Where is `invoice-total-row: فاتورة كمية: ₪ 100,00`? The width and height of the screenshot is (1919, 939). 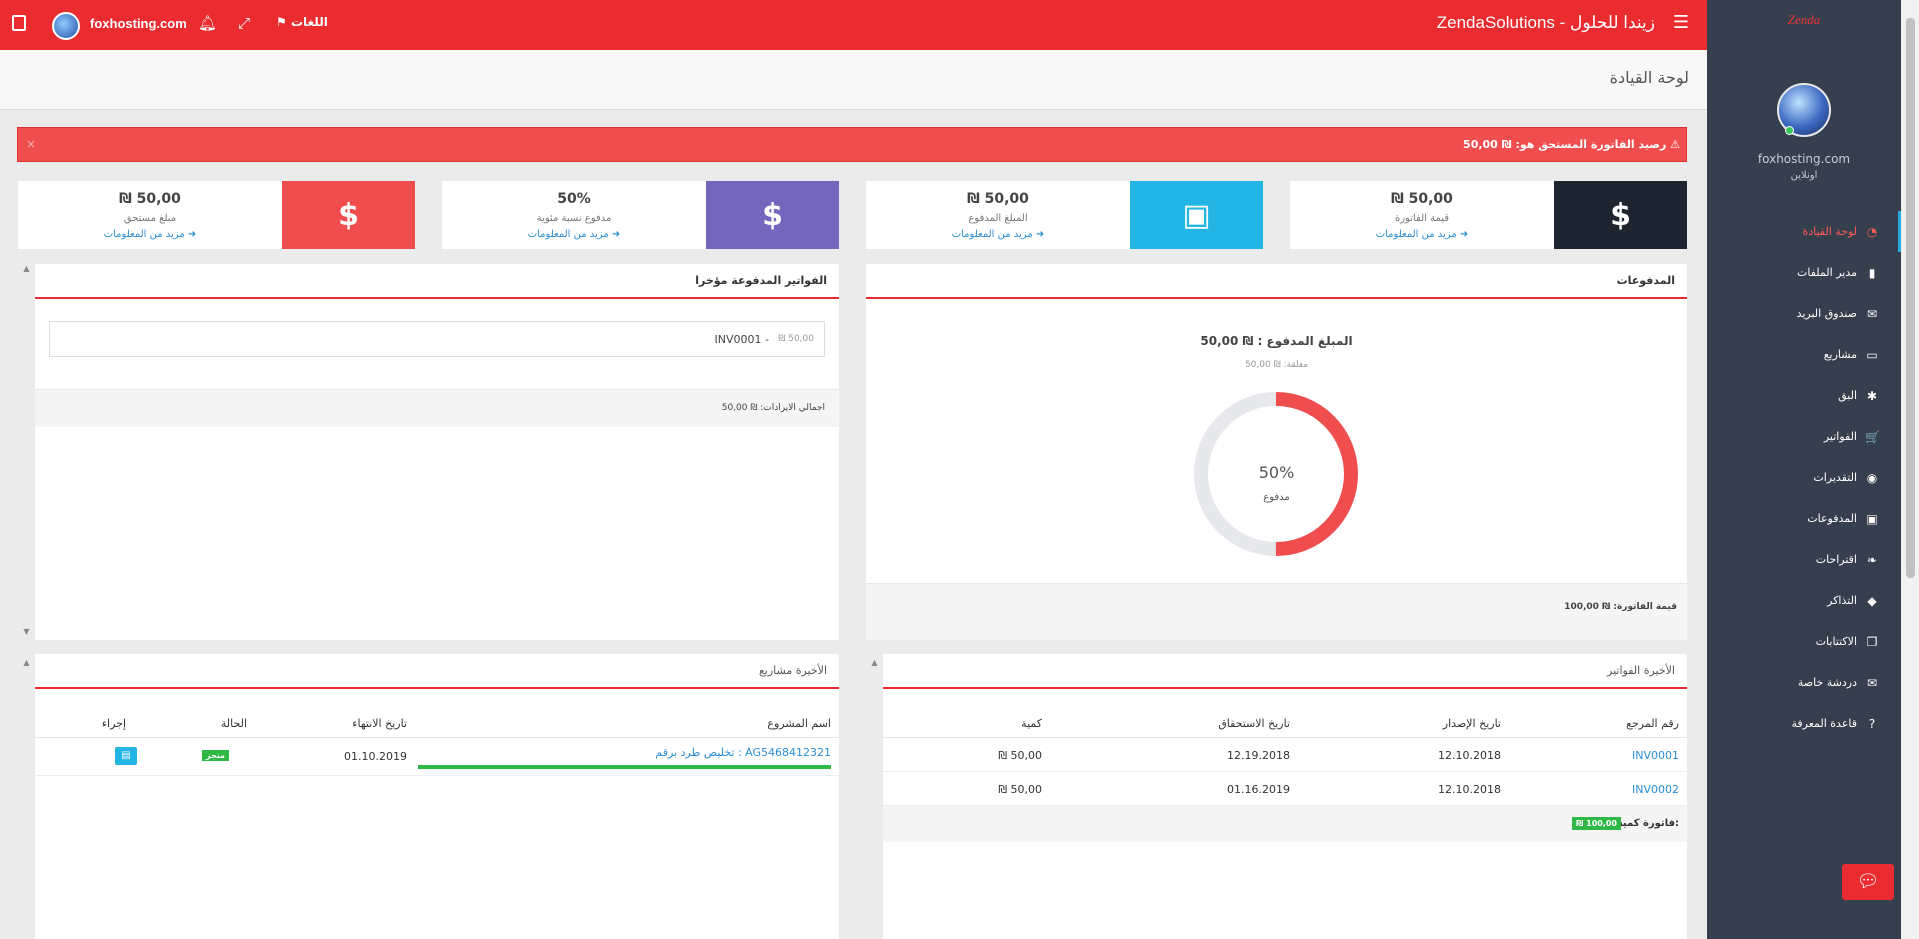 invoice-total-row: فاتورة كمية: ₪ 100,00 is located at coordinates (1285, 824).